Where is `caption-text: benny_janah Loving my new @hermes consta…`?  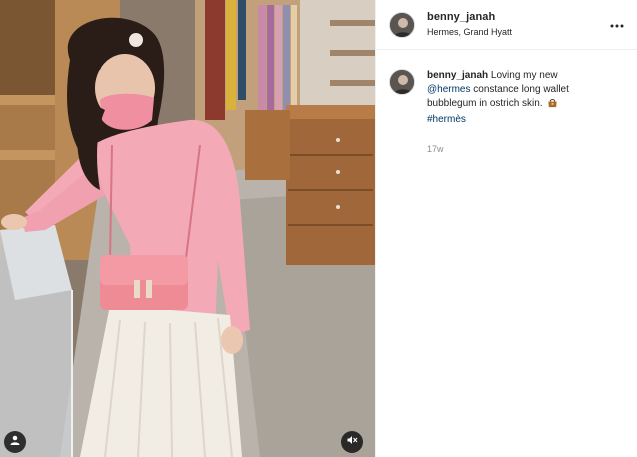 caption-text: benny_janah Loving my new @hermes consta… is located at coordinates (512, 112).